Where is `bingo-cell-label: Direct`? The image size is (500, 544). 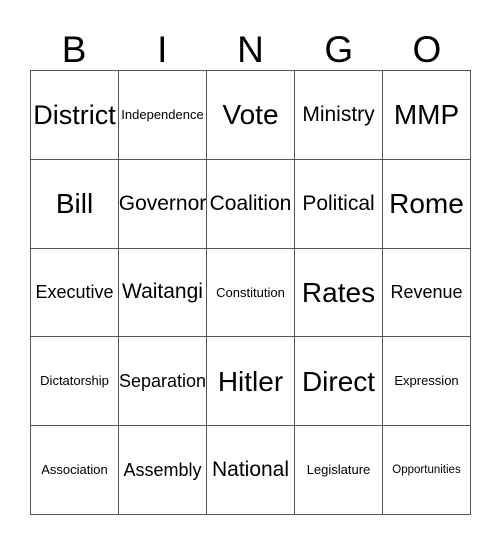
bingo-cell-label: Direct is located at coordinates (338, 381).